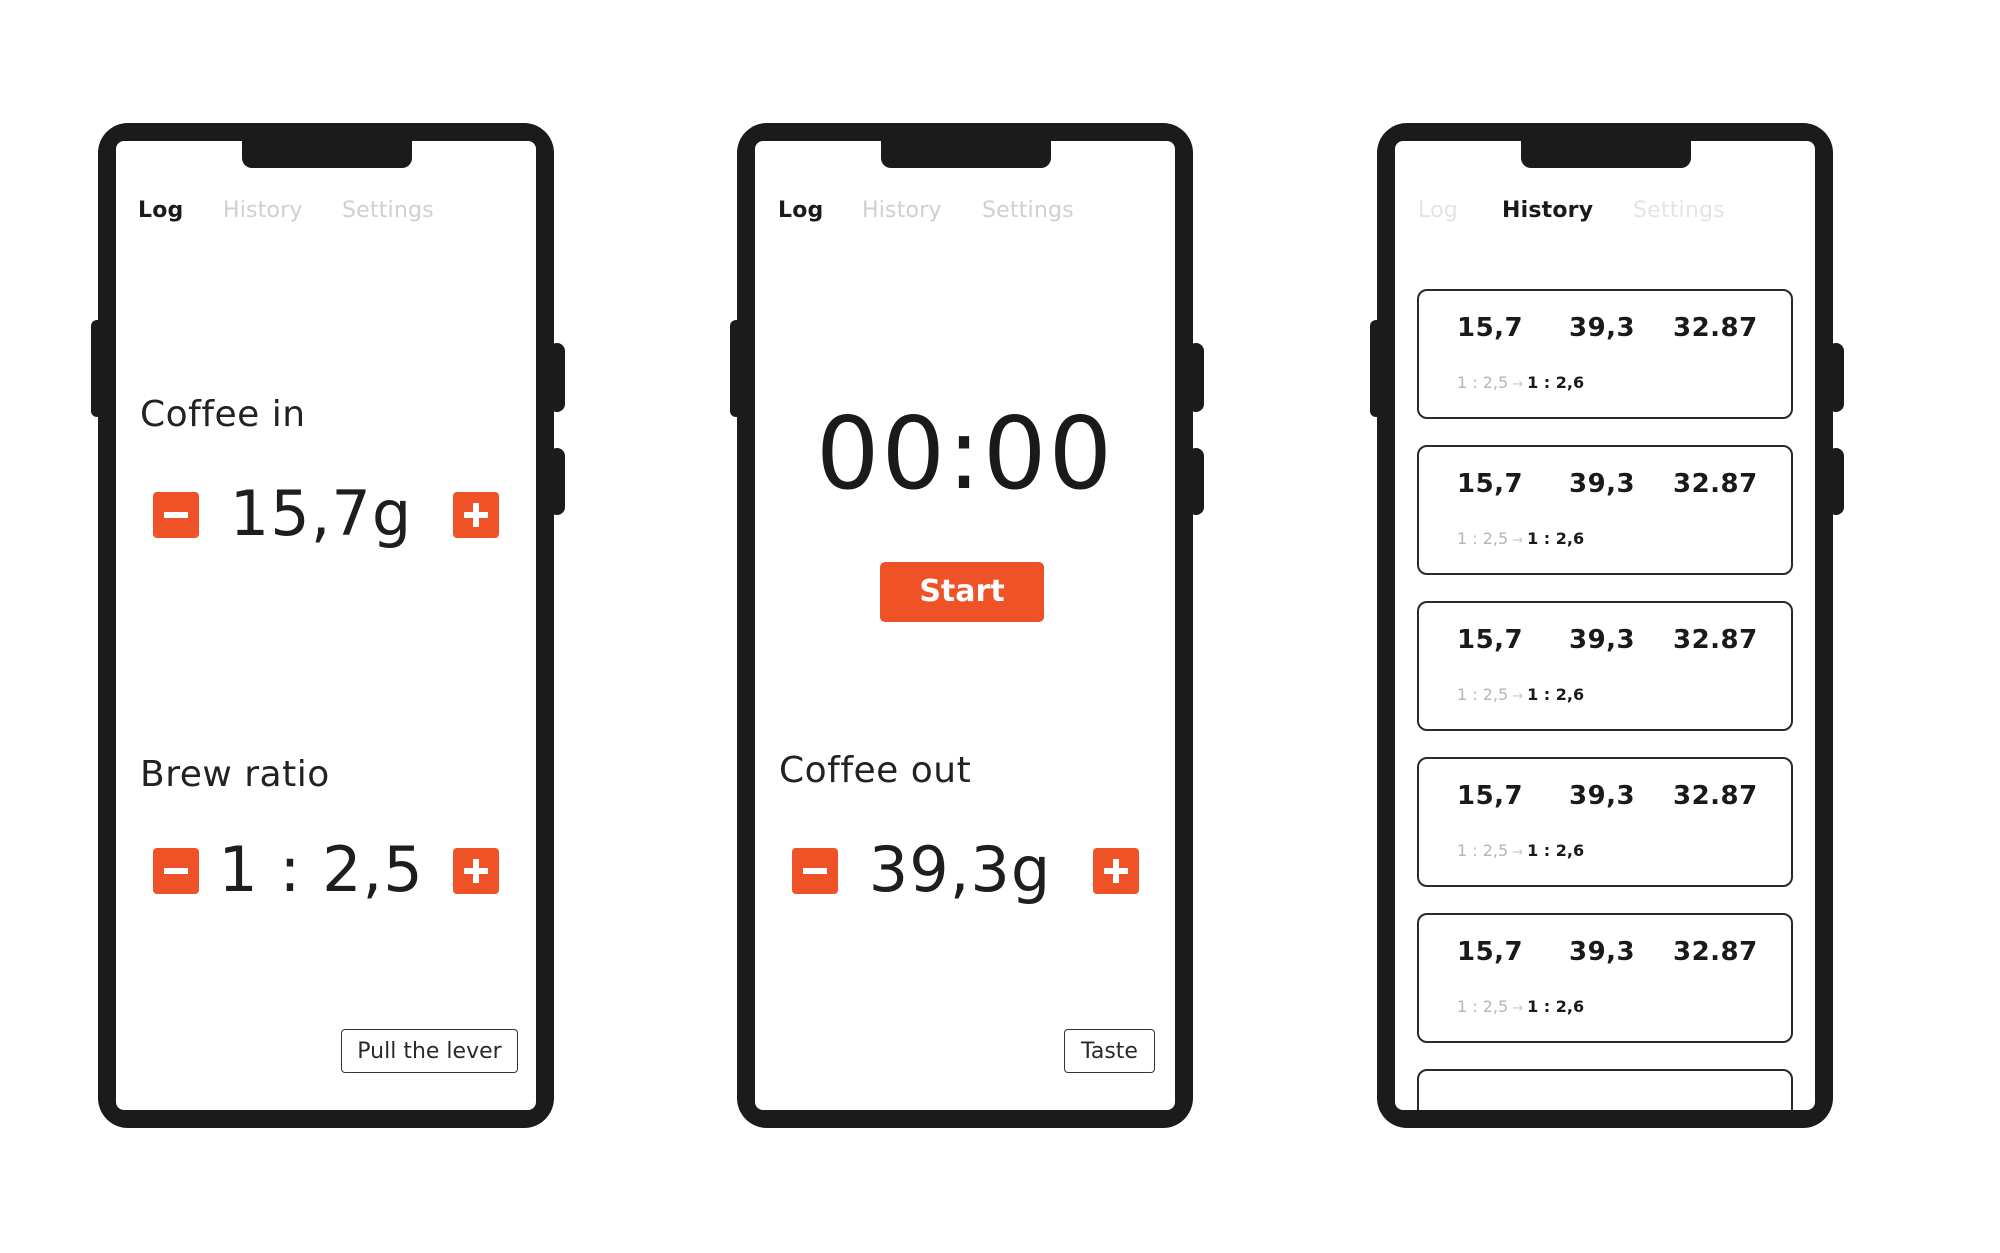 This screenshot has width=2000, height=1253. I want to click on brew-ratio-value: 1 : 2,5, so click(321, 869).